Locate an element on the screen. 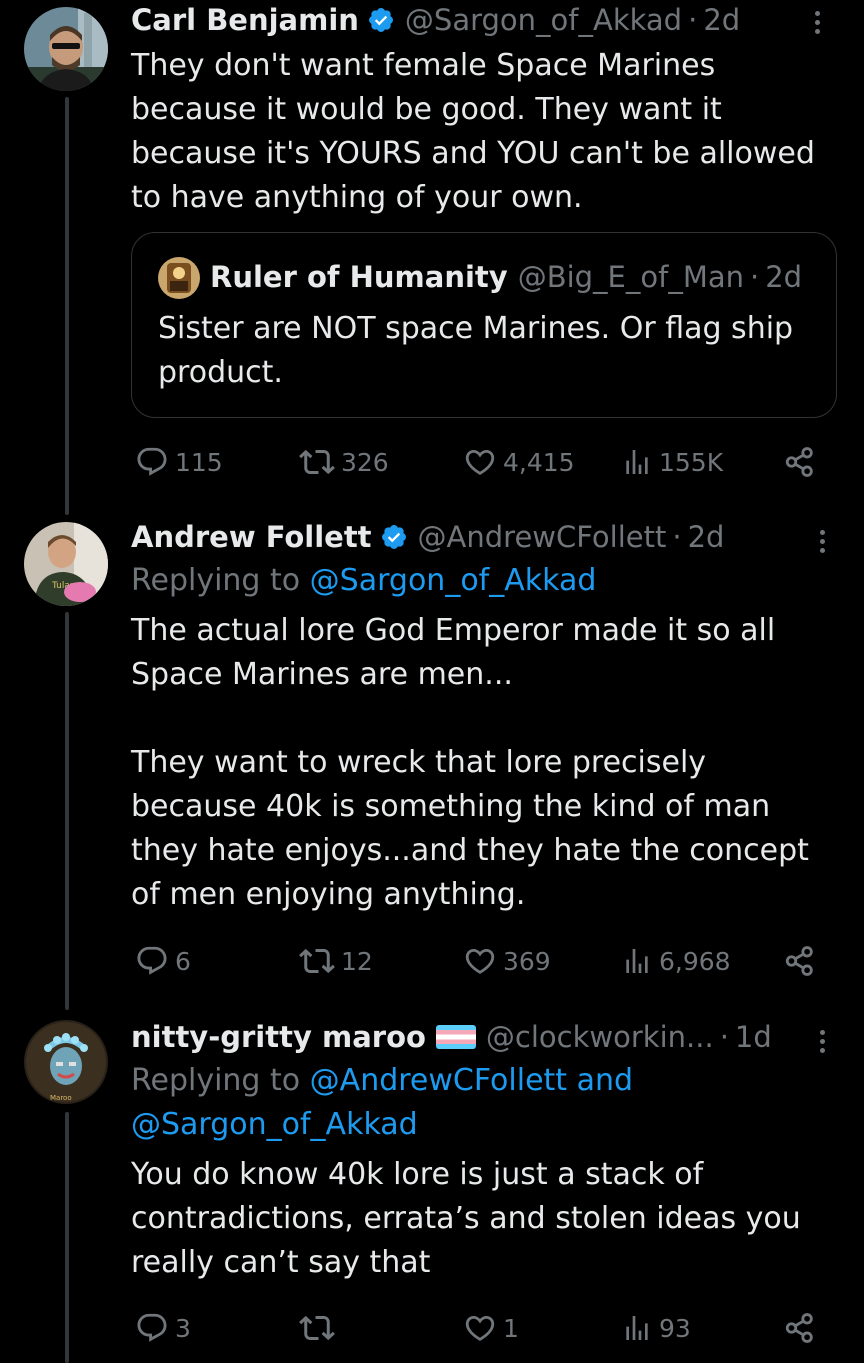 The image size is (864, 1363). like-count: 369 is located at coordinates (527, 961).